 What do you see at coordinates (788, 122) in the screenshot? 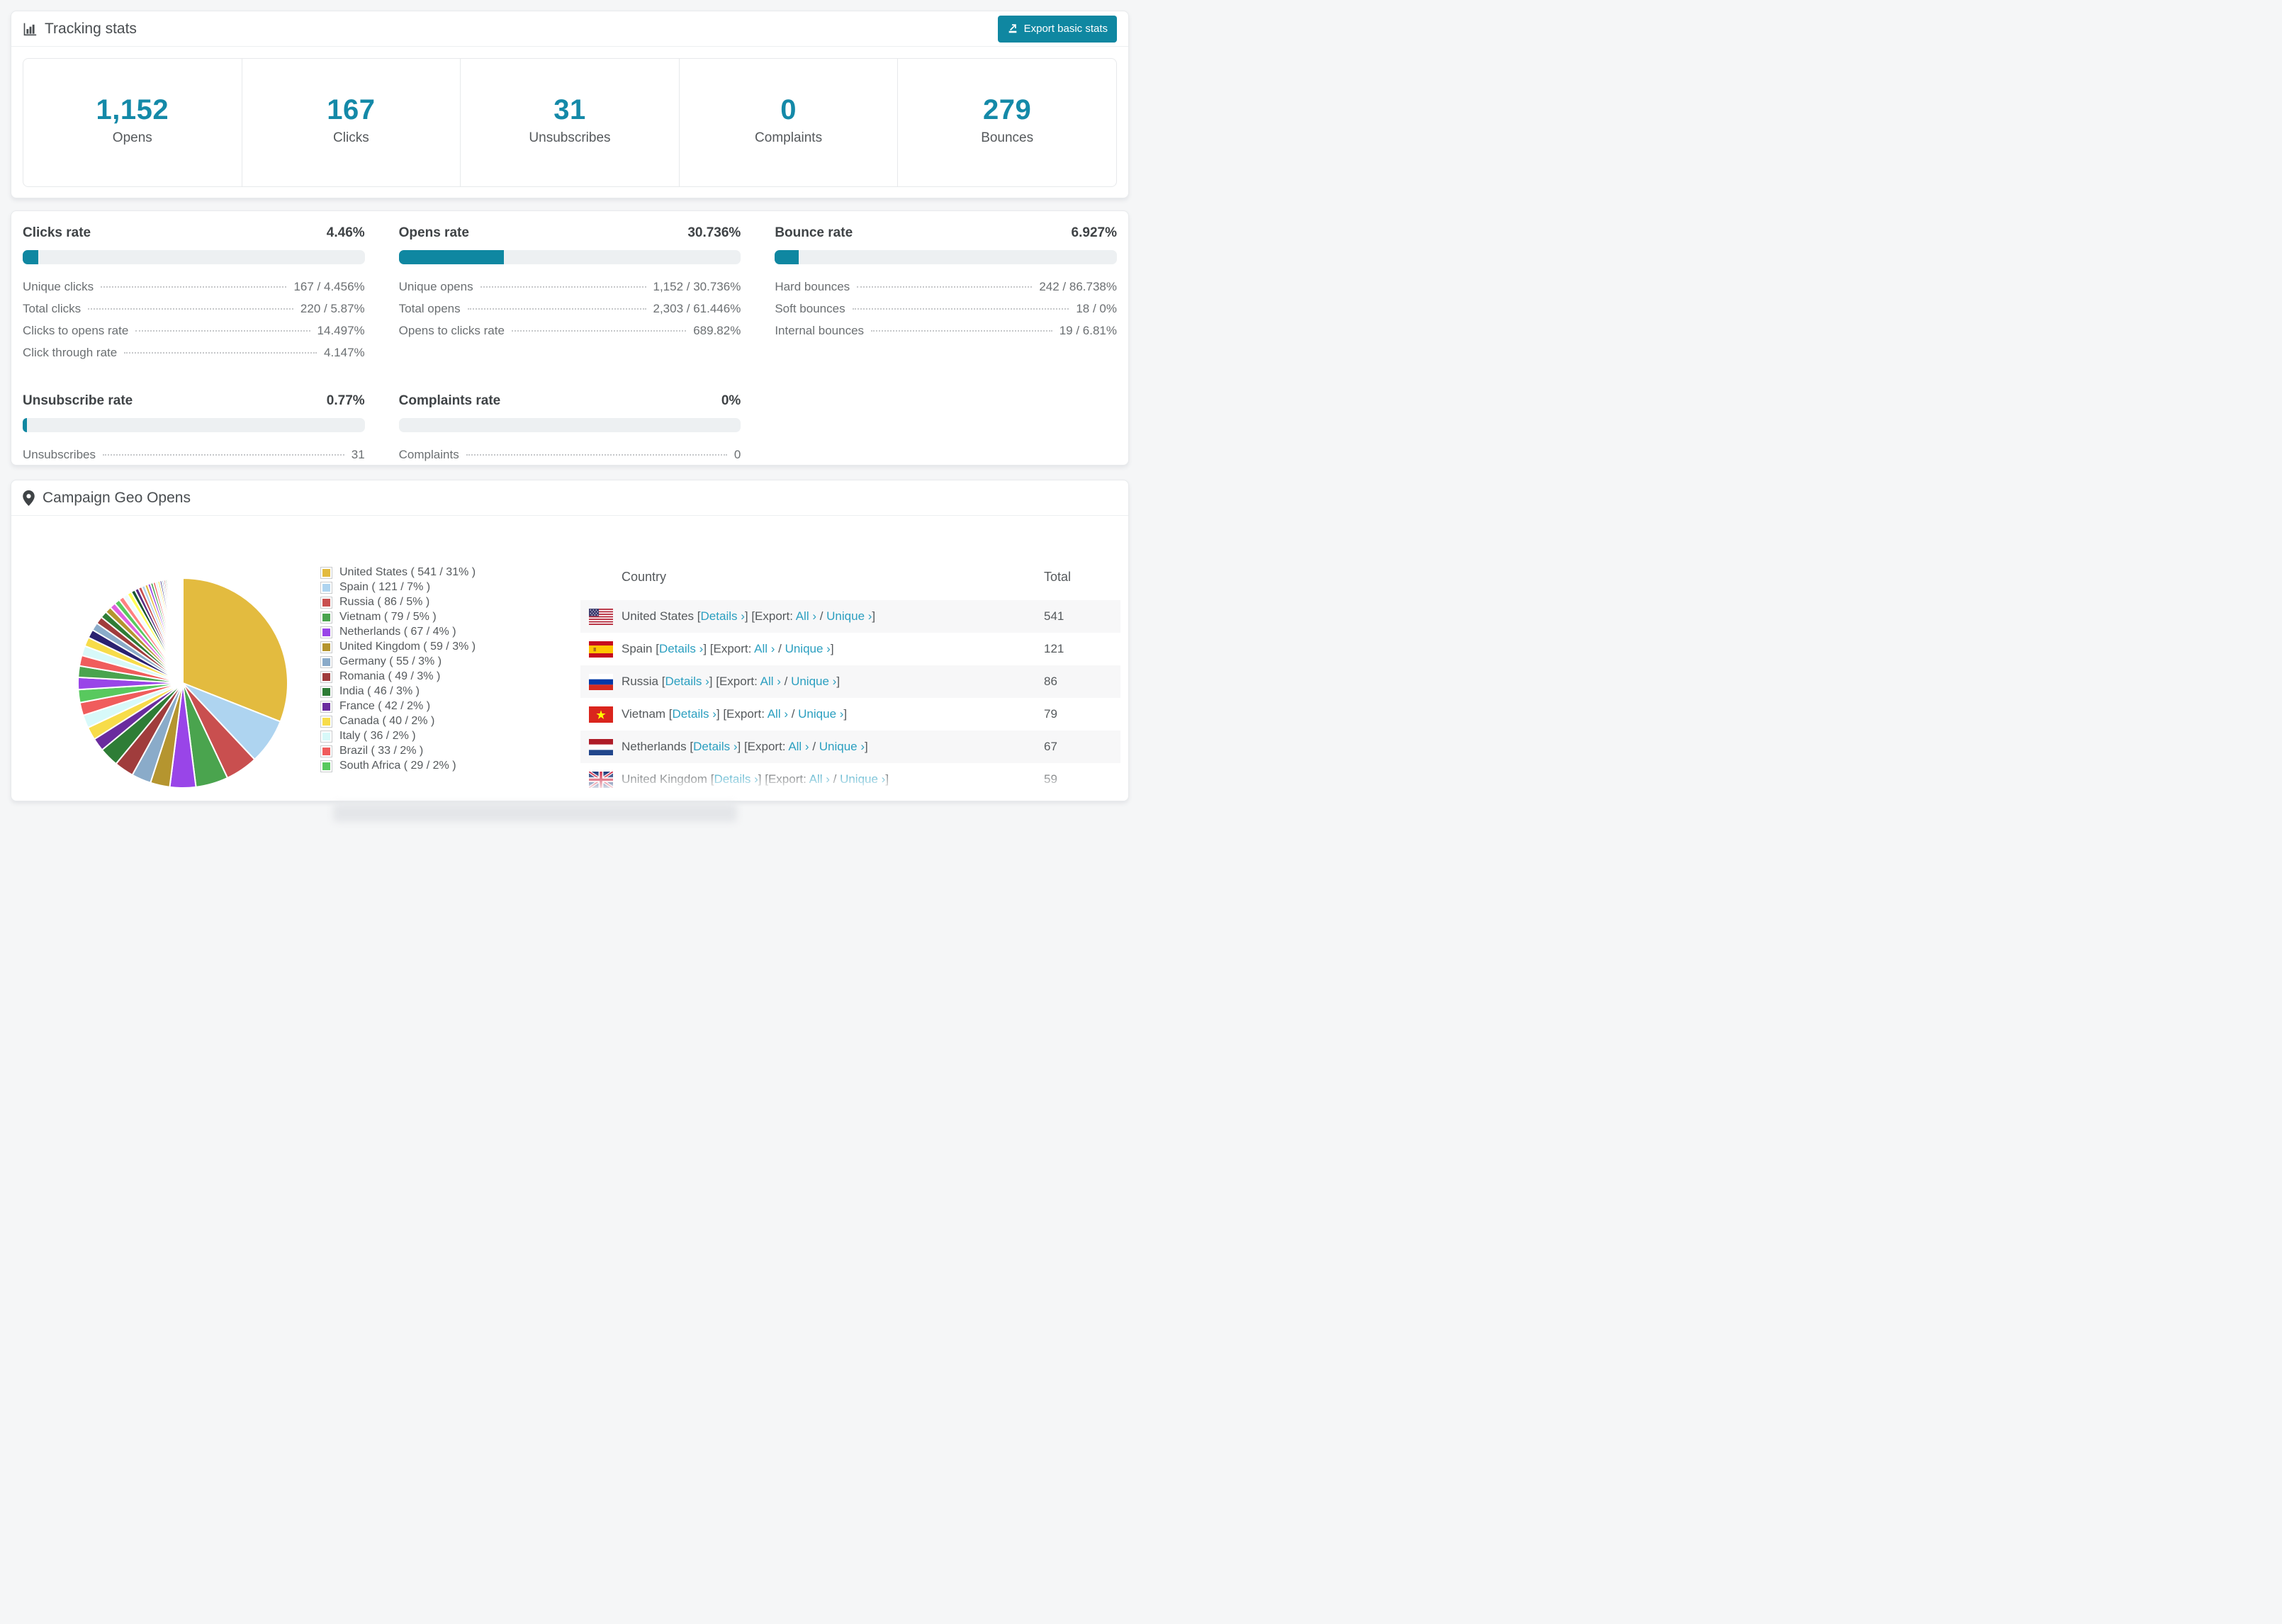
I see `summary-stat-complaints: 0 Complaints` at bounding box center [788, 122].